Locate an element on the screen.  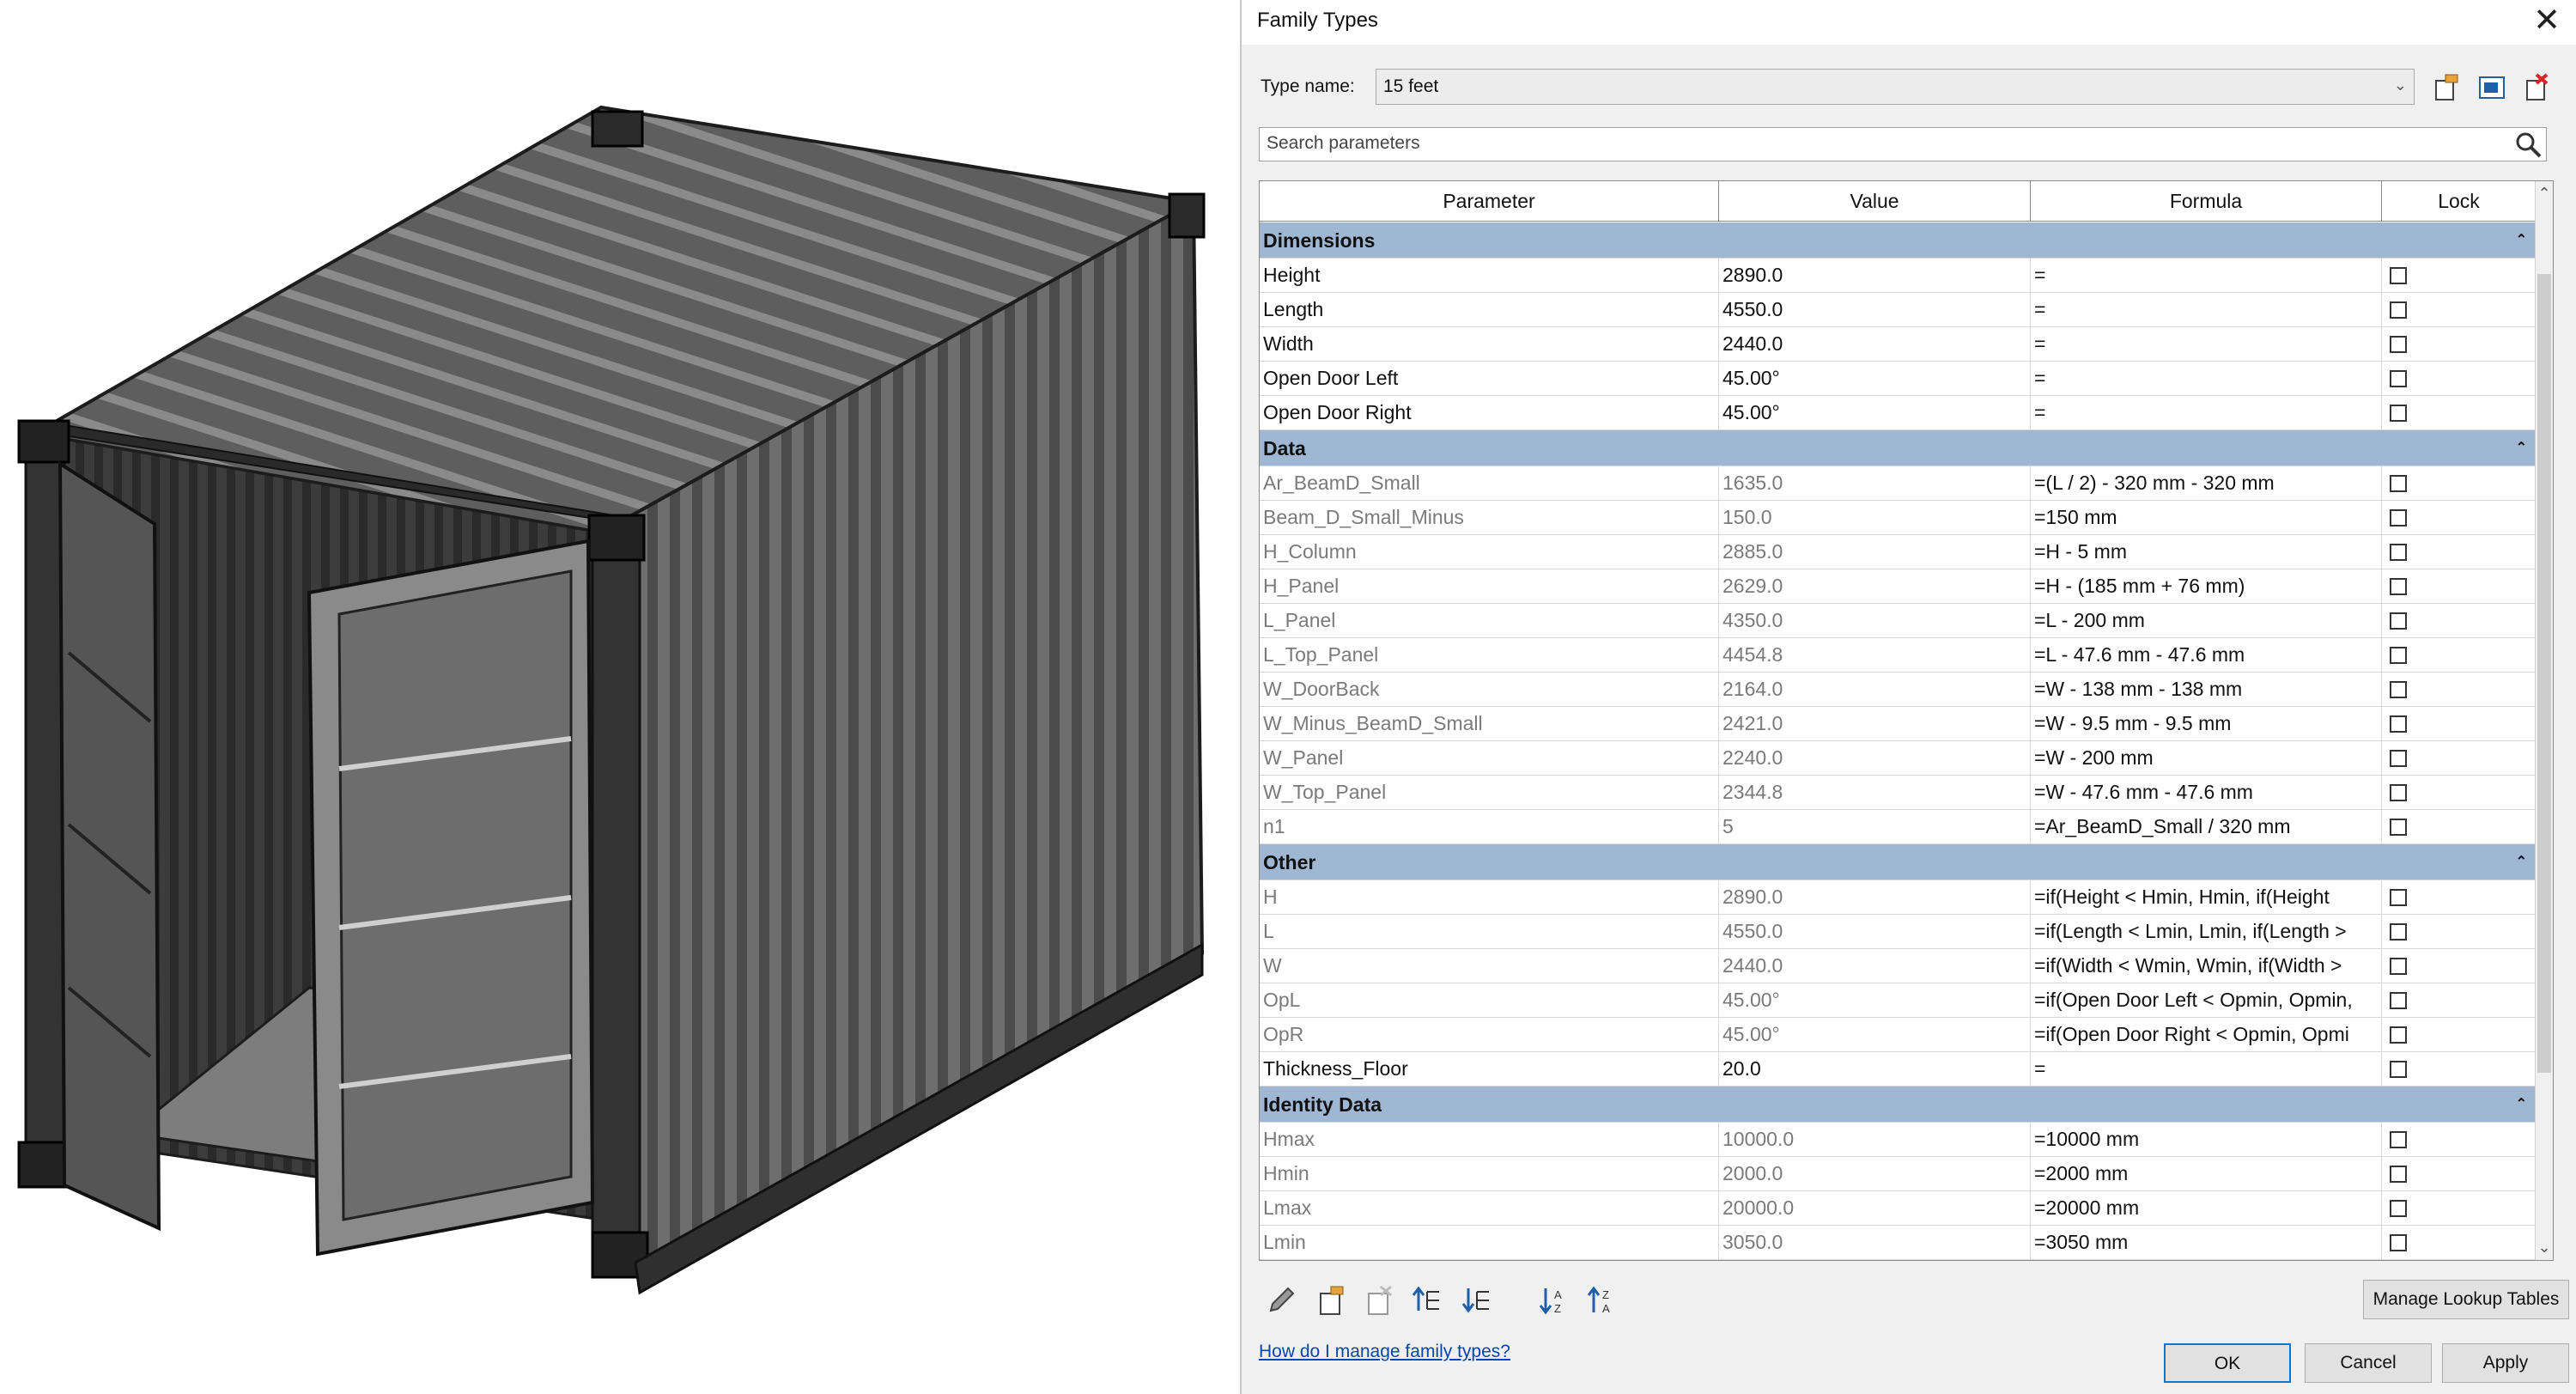
column-header-formula: Formula is located at coordinates (2207, 201).